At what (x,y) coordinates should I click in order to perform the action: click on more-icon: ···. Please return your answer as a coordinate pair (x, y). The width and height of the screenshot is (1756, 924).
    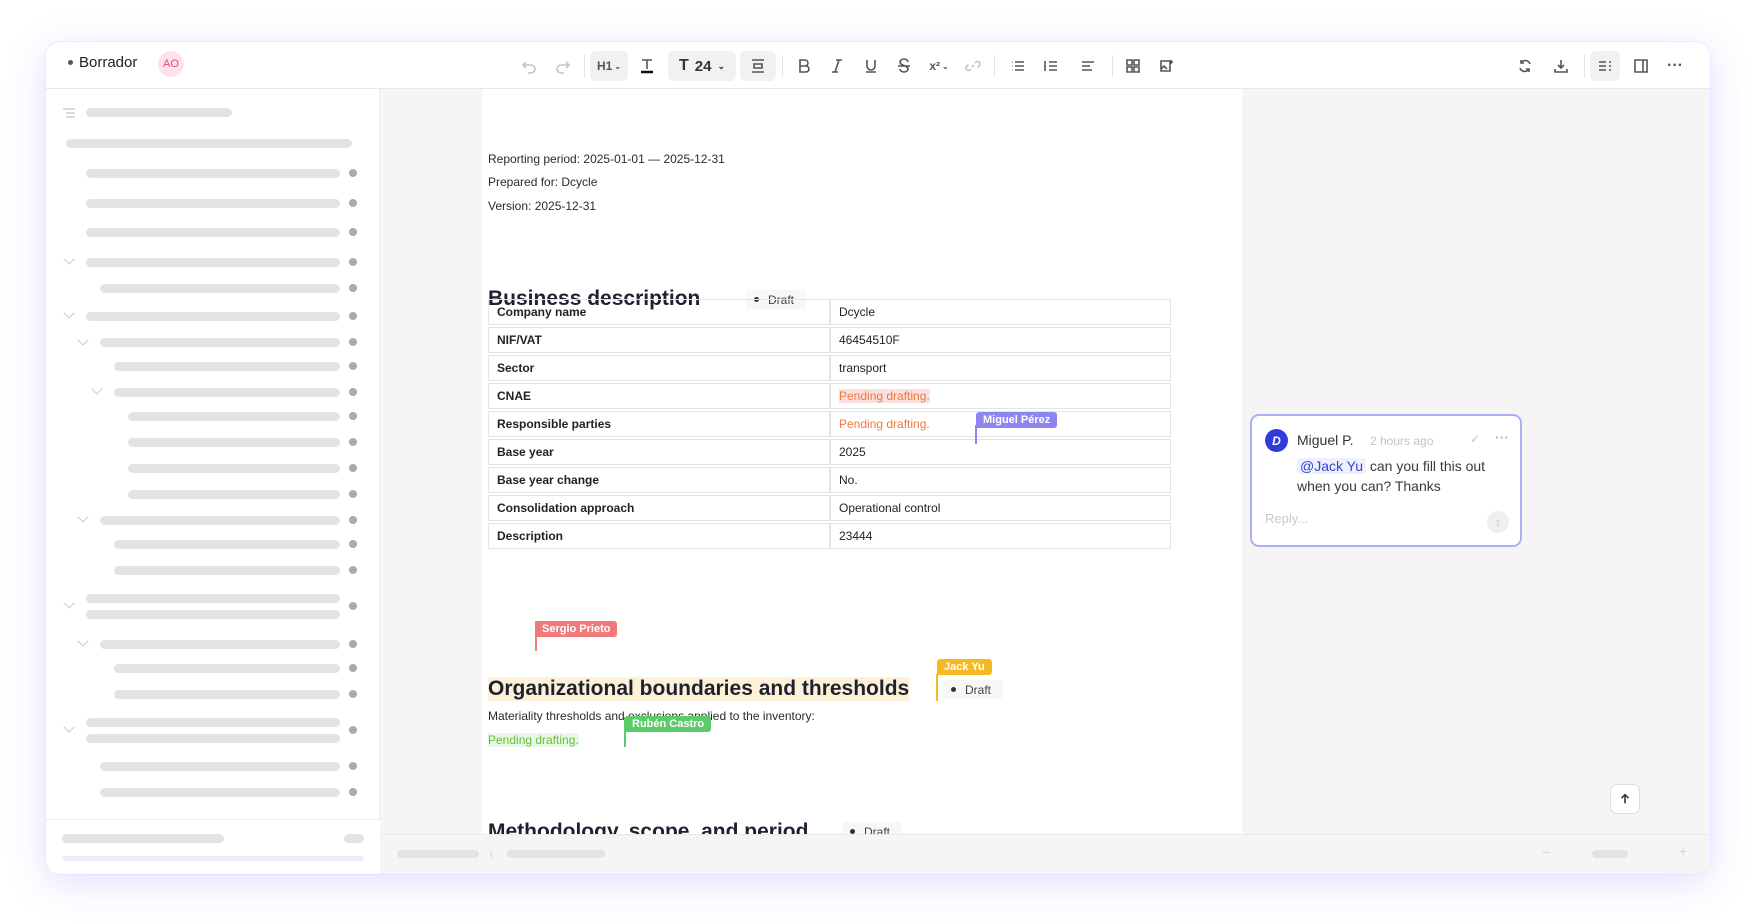
    Looking at the image, I should click on (1675, 65).